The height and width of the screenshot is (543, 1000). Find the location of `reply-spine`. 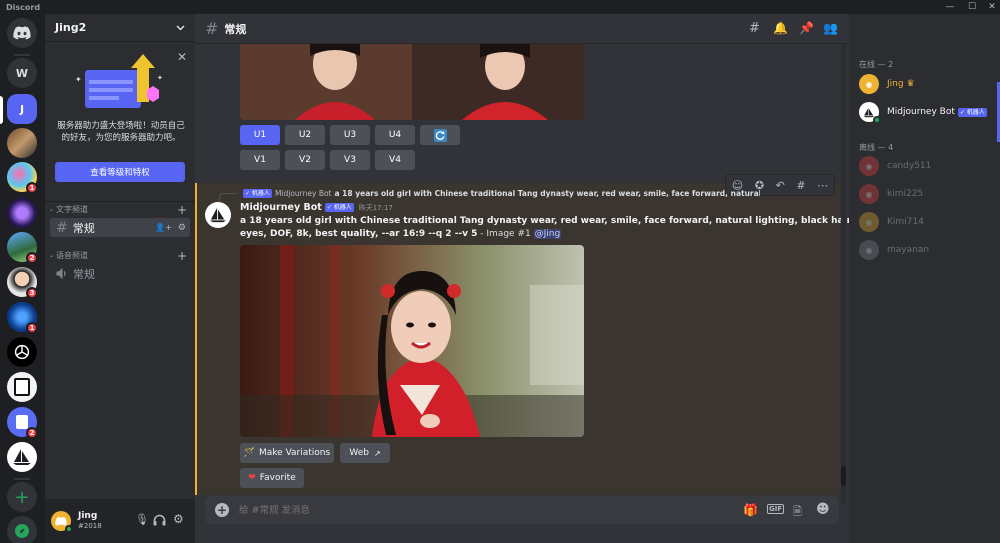

reply-spine is located at coordinates (228, 197).